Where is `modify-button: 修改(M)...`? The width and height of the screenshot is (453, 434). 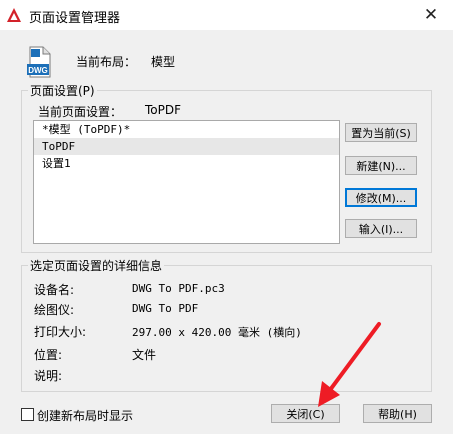 modify-button: 修改(M)... is located at coordinates (381, 197).